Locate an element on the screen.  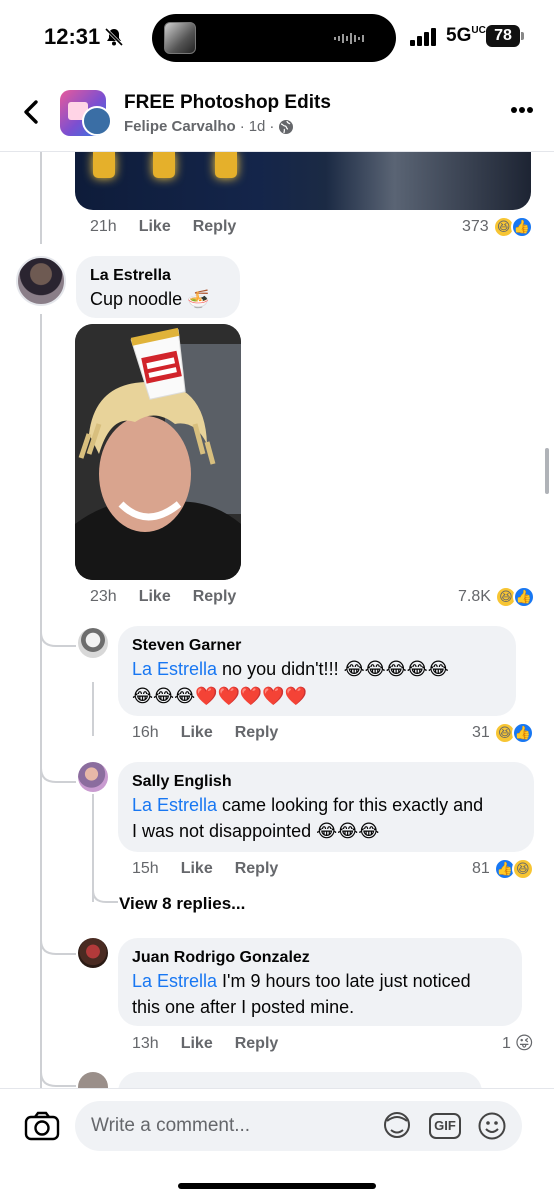
avatar-sticker-icon is located at coordinates (397, 1126).